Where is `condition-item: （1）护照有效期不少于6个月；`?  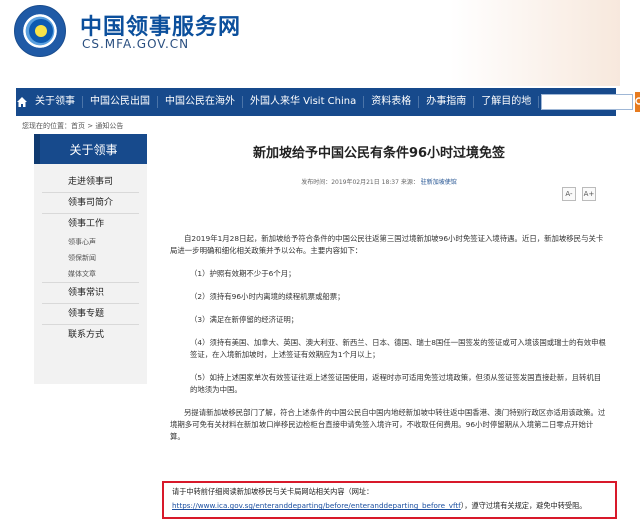
condition-item: （1）护照有效期不少于6个月； is located at coordinates (243, 273).